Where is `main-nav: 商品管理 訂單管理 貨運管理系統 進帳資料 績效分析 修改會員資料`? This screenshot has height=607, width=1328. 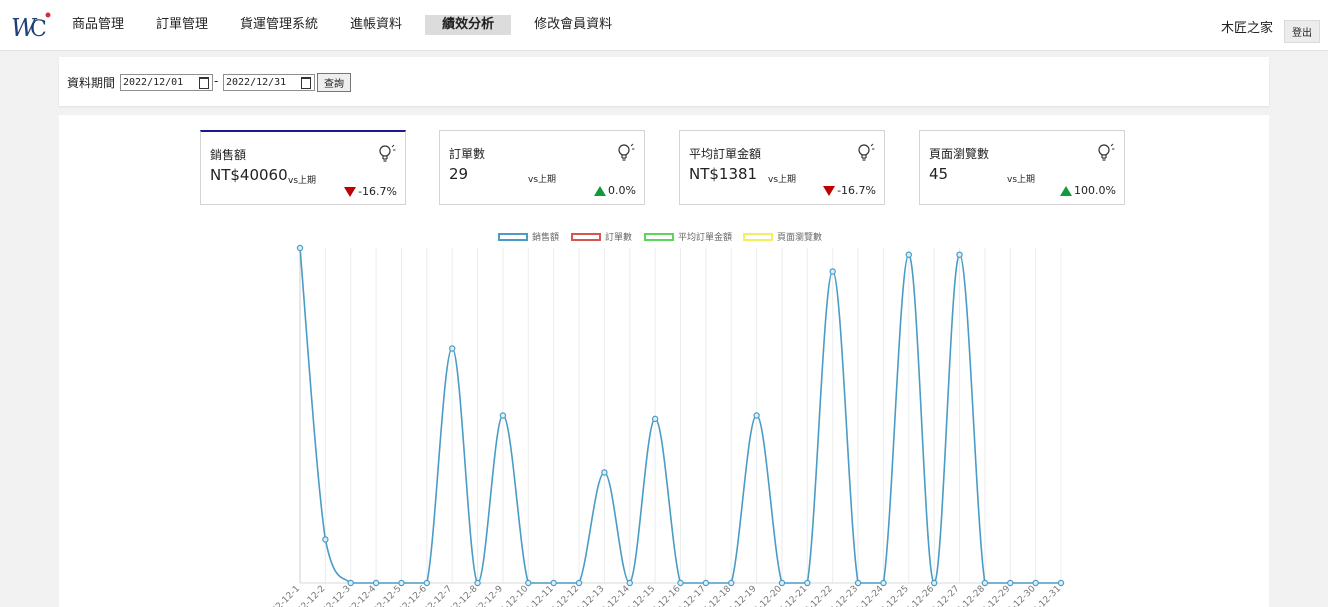
main-nav: 商品管理 訂單管理 貨運管理系統 進帳資料 績效分析 修改會員資料 is located at coordinates (349, 25).